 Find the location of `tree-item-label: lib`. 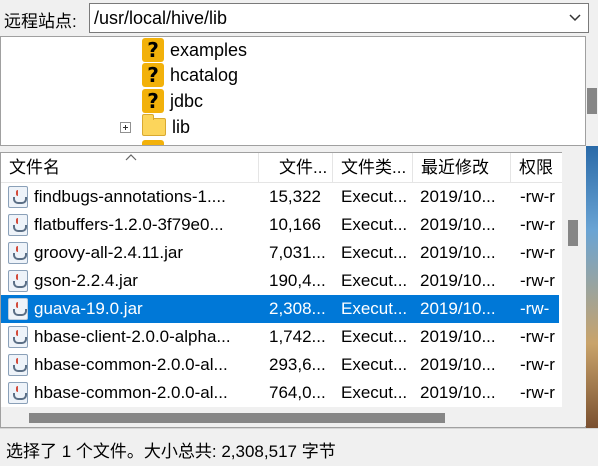

tree-item-label: lib is located at coordinates (181, 127).